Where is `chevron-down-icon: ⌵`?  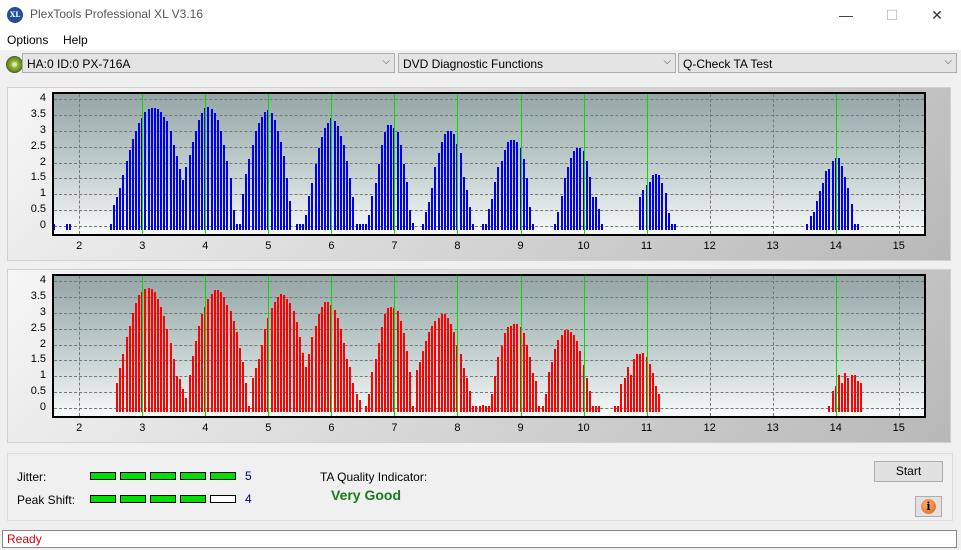
chevron-down-icon: ⌵ is located at coordinates (386, 61).